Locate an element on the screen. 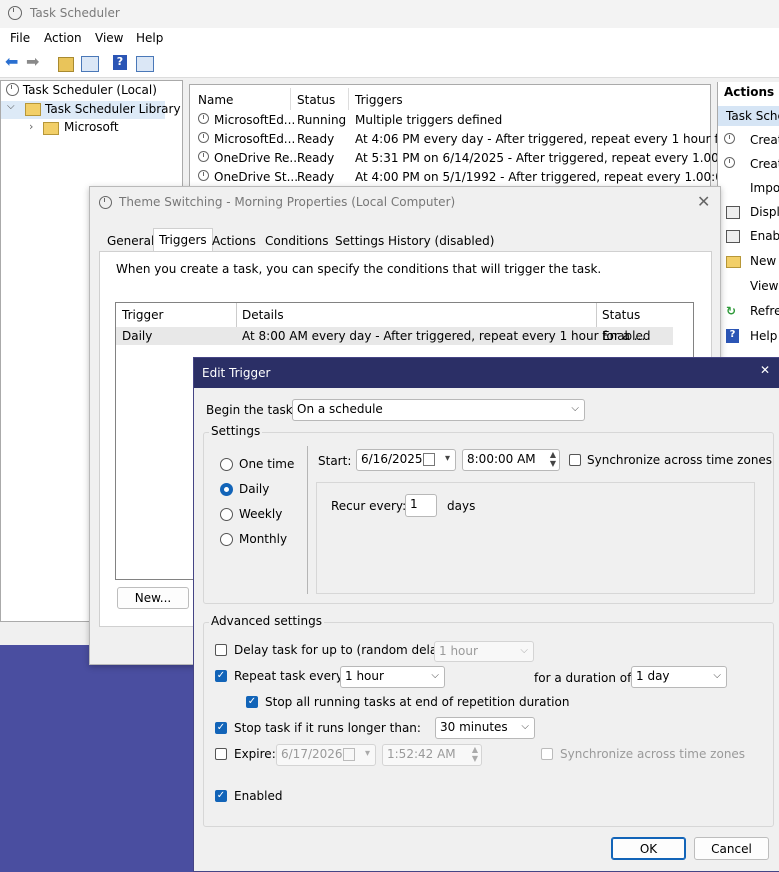  tab-history: History (disabled) is located at coordinates (441, 241).